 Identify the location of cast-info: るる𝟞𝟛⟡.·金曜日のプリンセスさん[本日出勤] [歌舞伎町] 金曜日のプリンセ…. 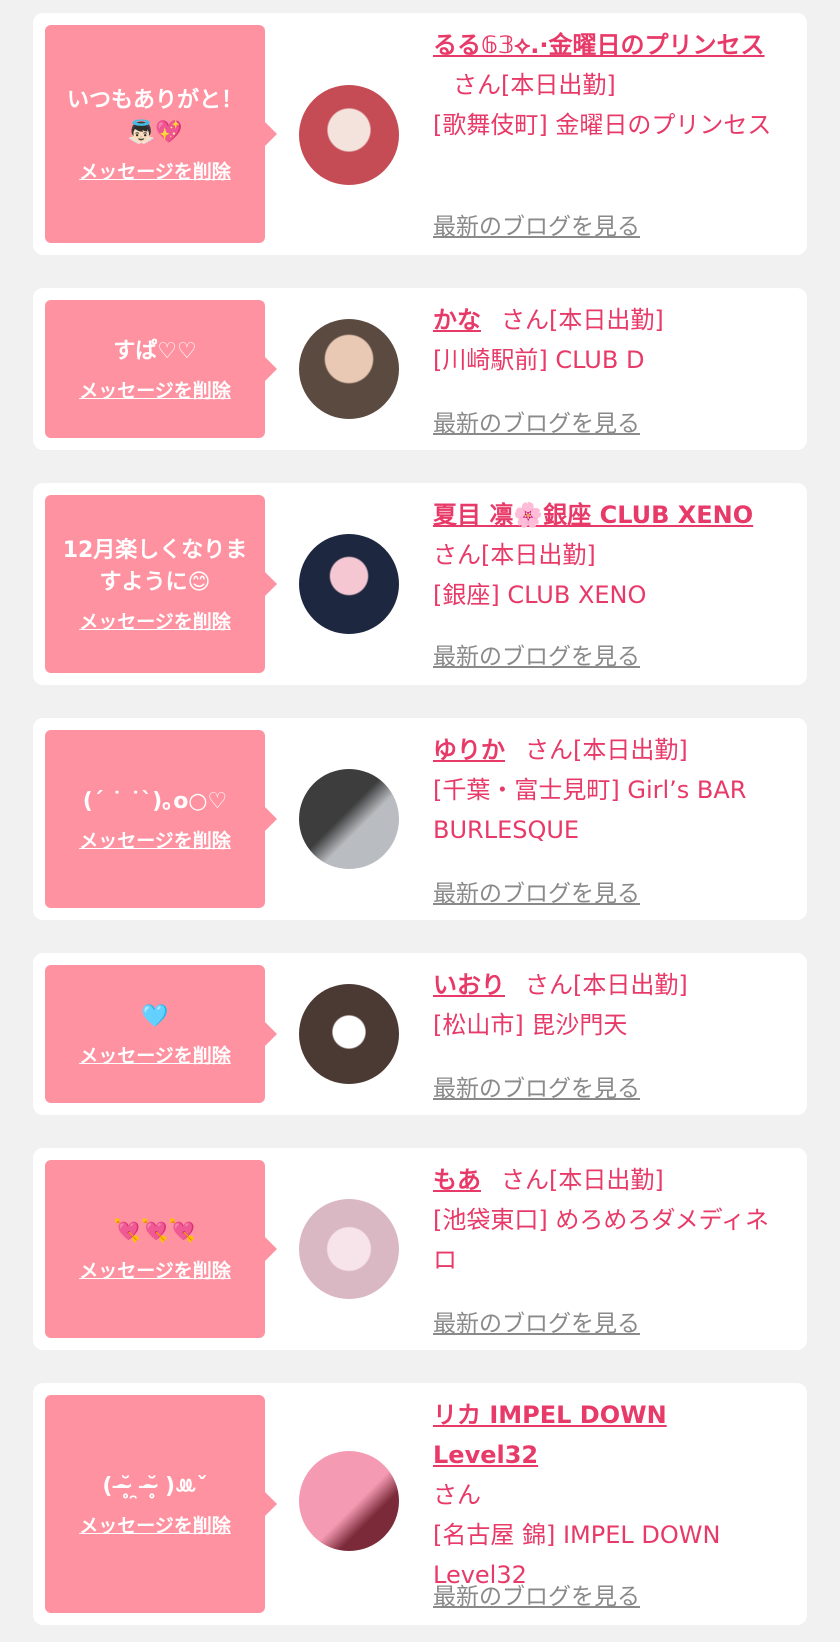
(603, 85).